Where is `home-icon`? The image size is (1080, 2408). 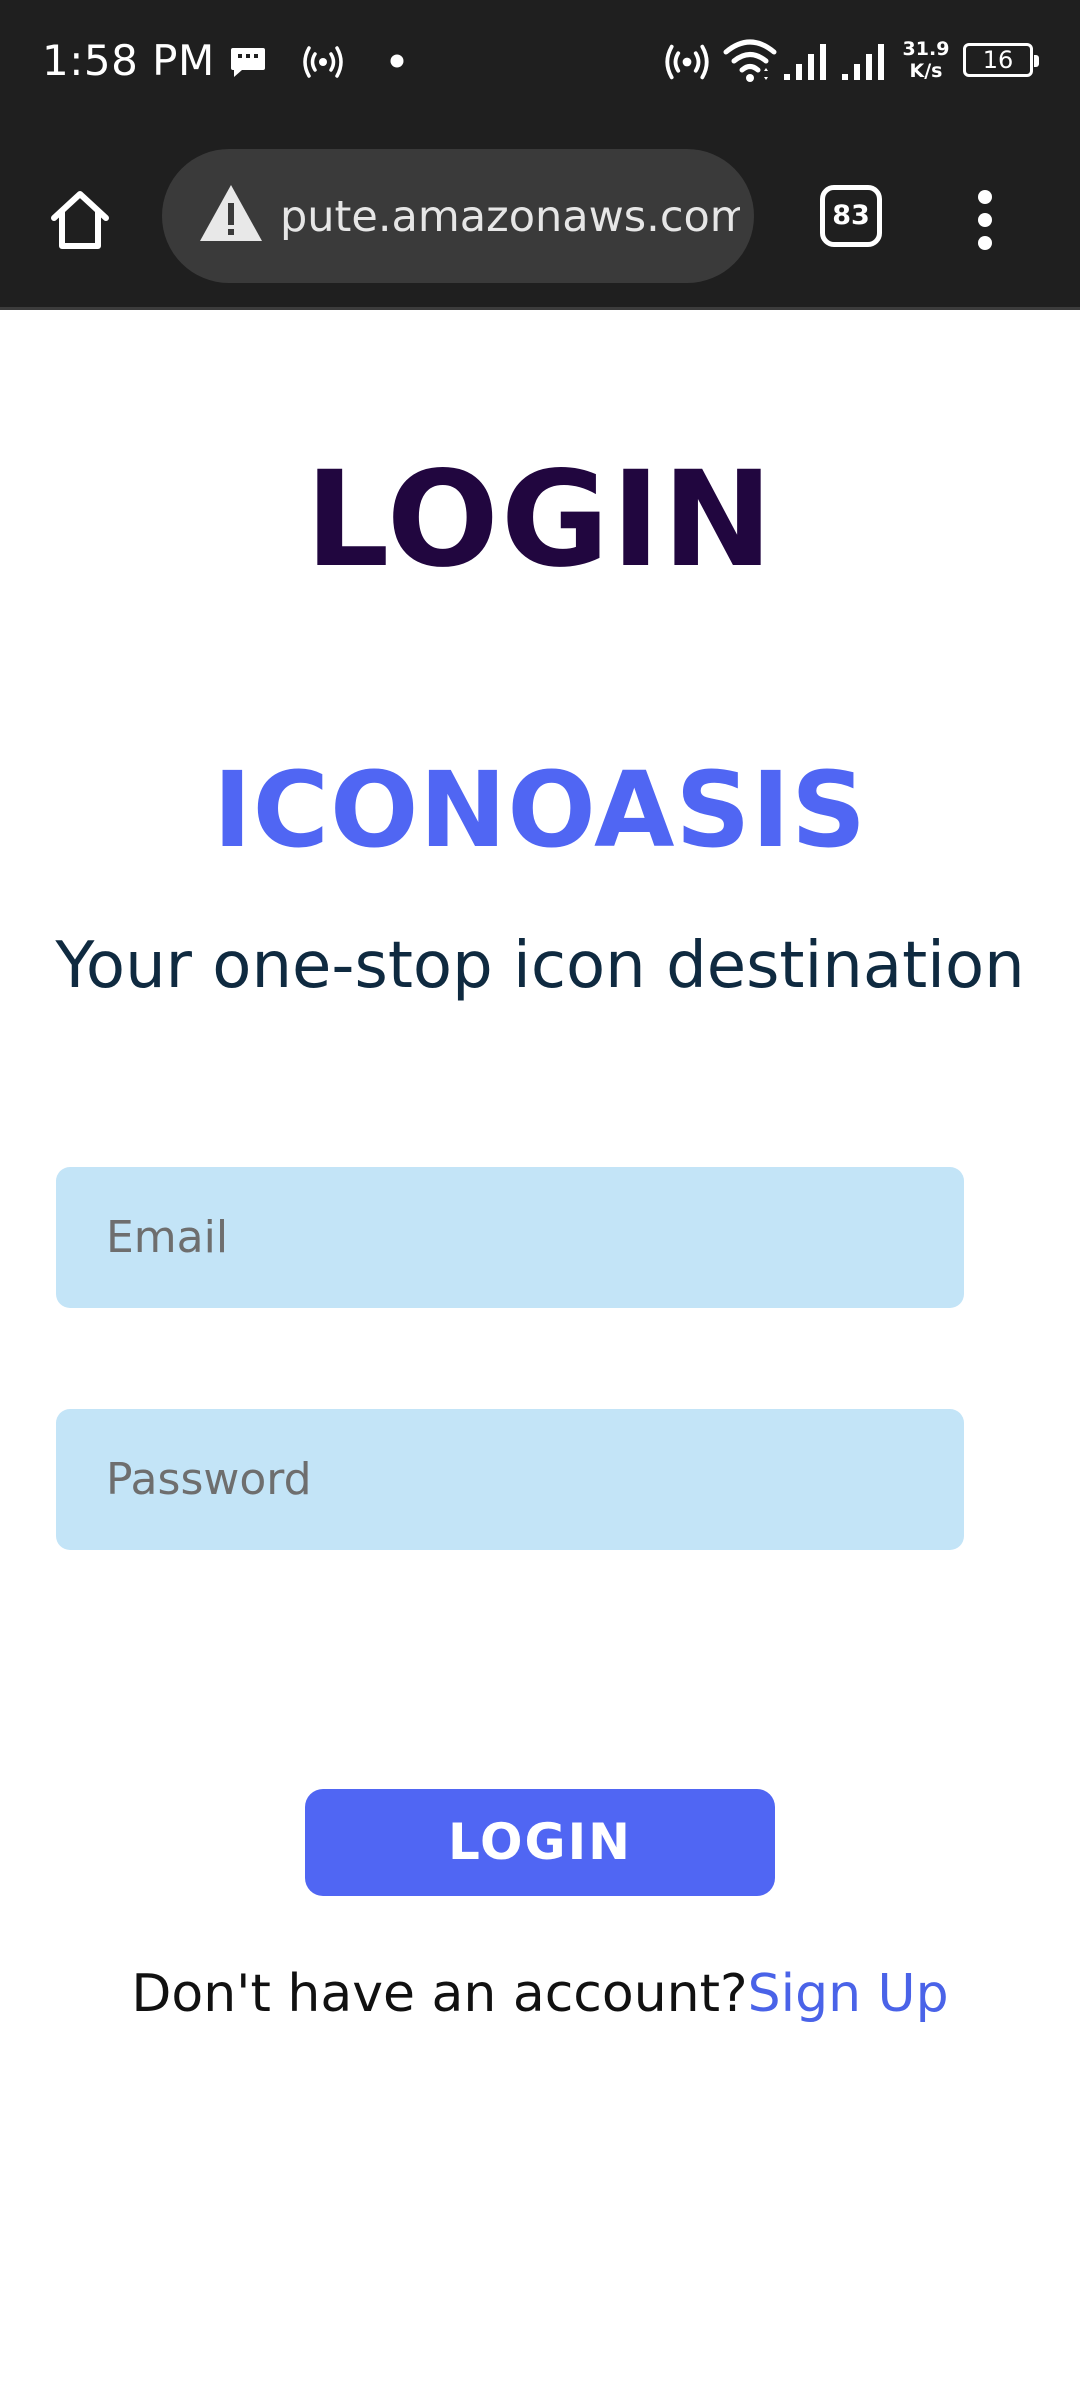
home-icon is located at coordinates (80, 220).